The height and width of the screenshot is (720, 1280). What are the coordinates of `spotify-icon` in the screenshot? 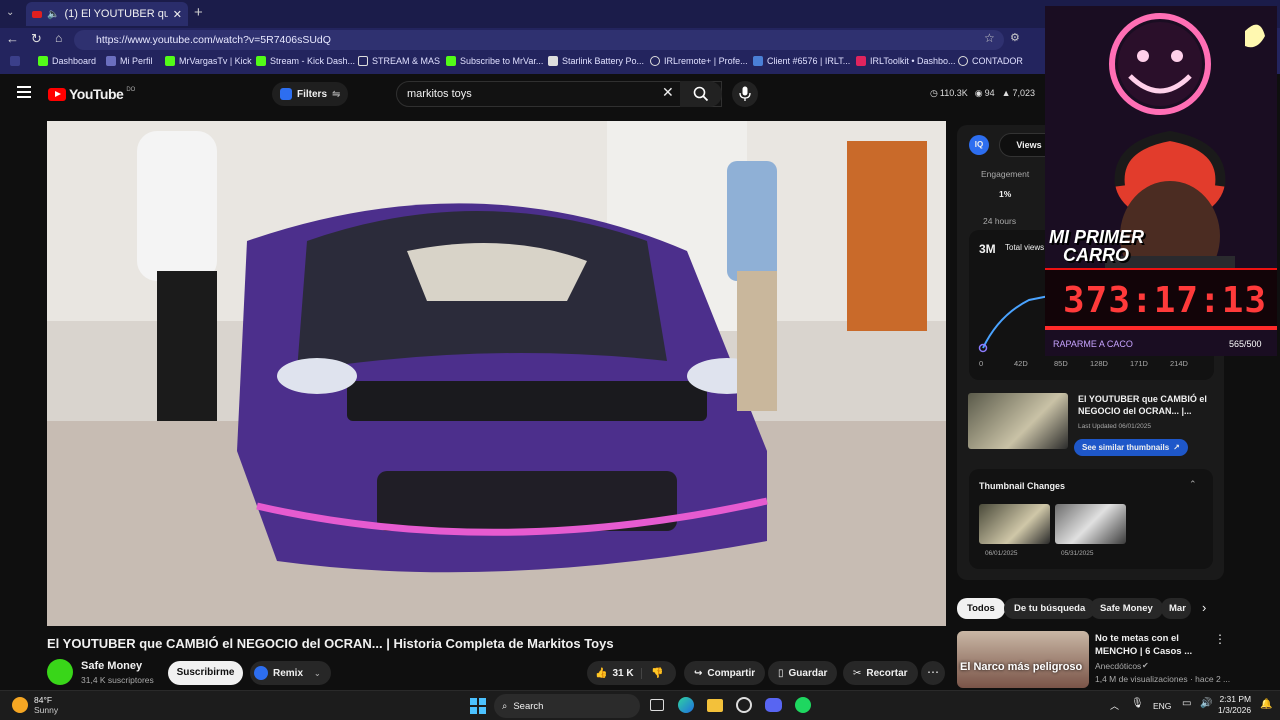 It's located at (803, 705).